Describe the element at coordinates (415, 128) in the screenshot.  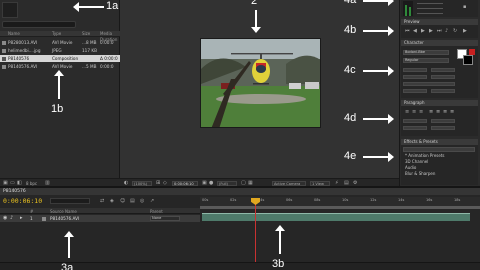
I see `space-before-field` at that location.